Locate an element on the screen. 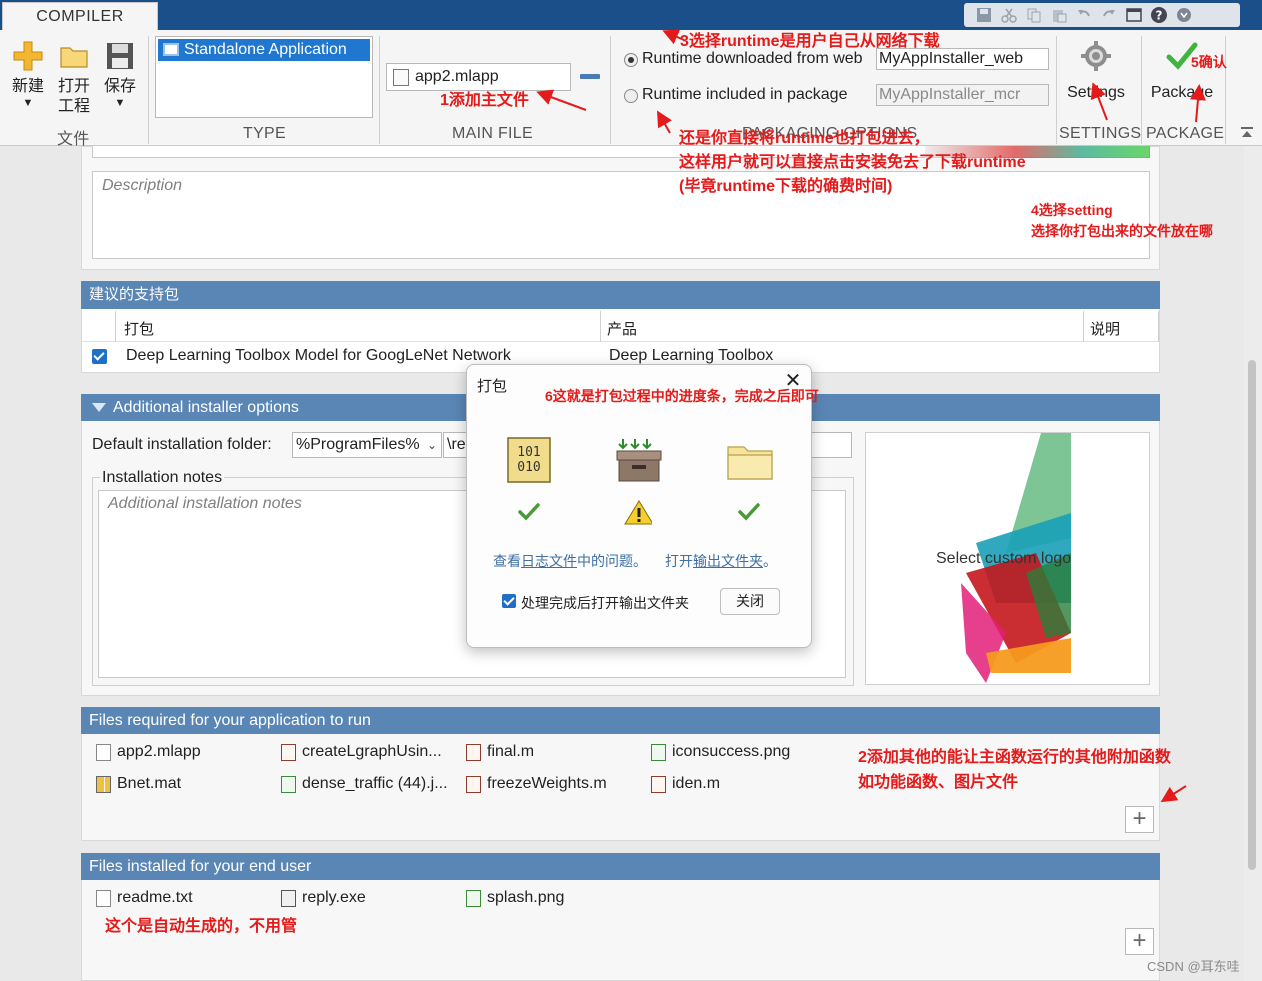  output-folder-icon is located at coordinates (750, 463).